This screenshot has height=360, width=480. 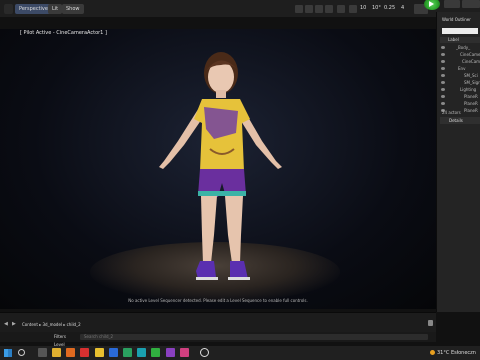 What do you see at coordinates (254, 337) in the screenshot?
I see `content-search-input: Search child_2` at bounding box center [254, 337].